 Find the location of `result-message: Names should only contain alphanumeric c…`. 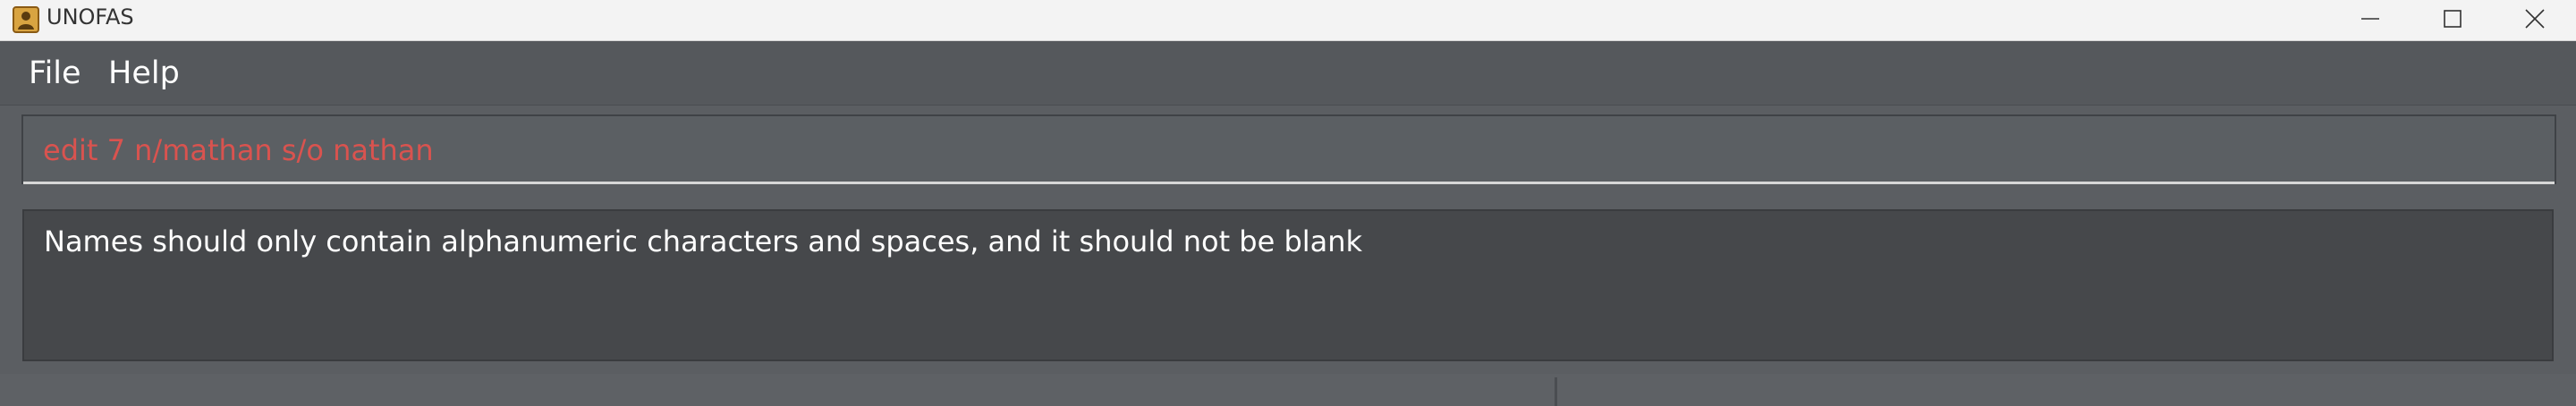

result-message: Names should only contain alphanumeric c… is located at coordinates (703, 241).